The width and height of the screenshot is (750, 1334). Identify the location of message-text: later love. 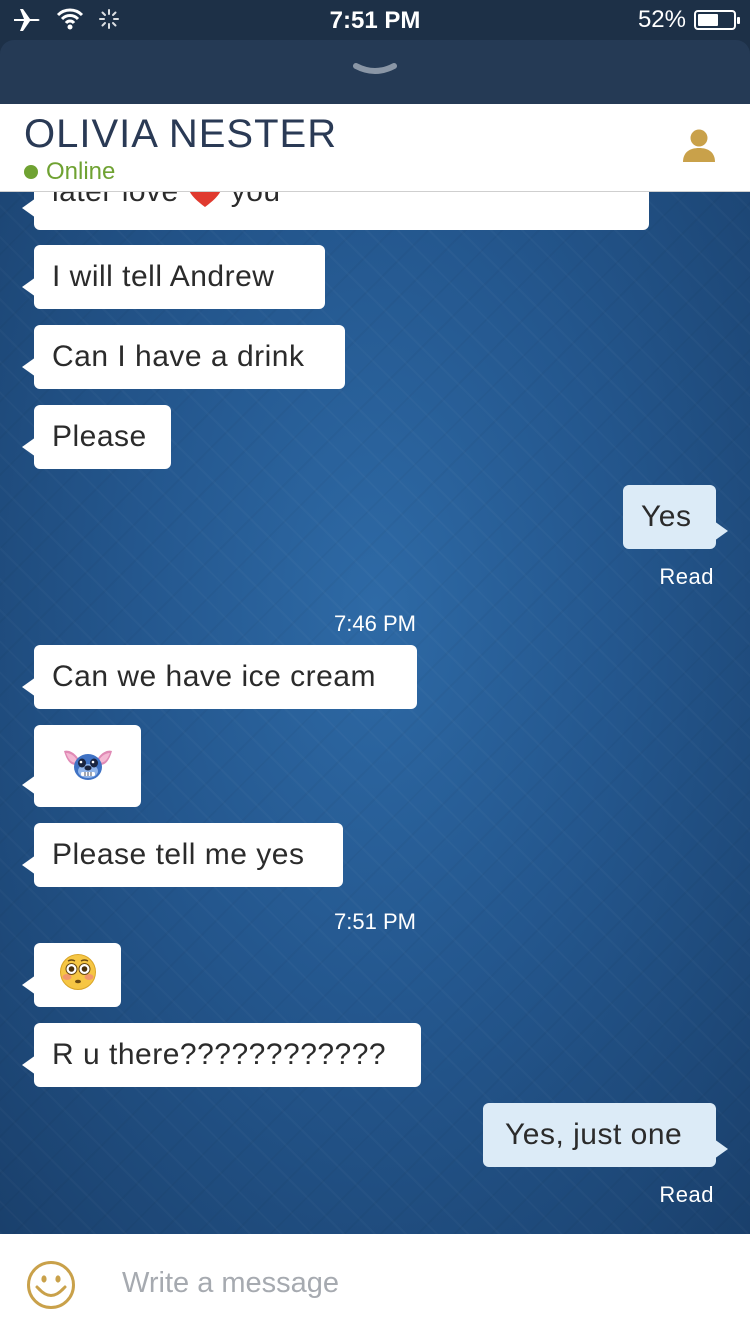
(115, 199).